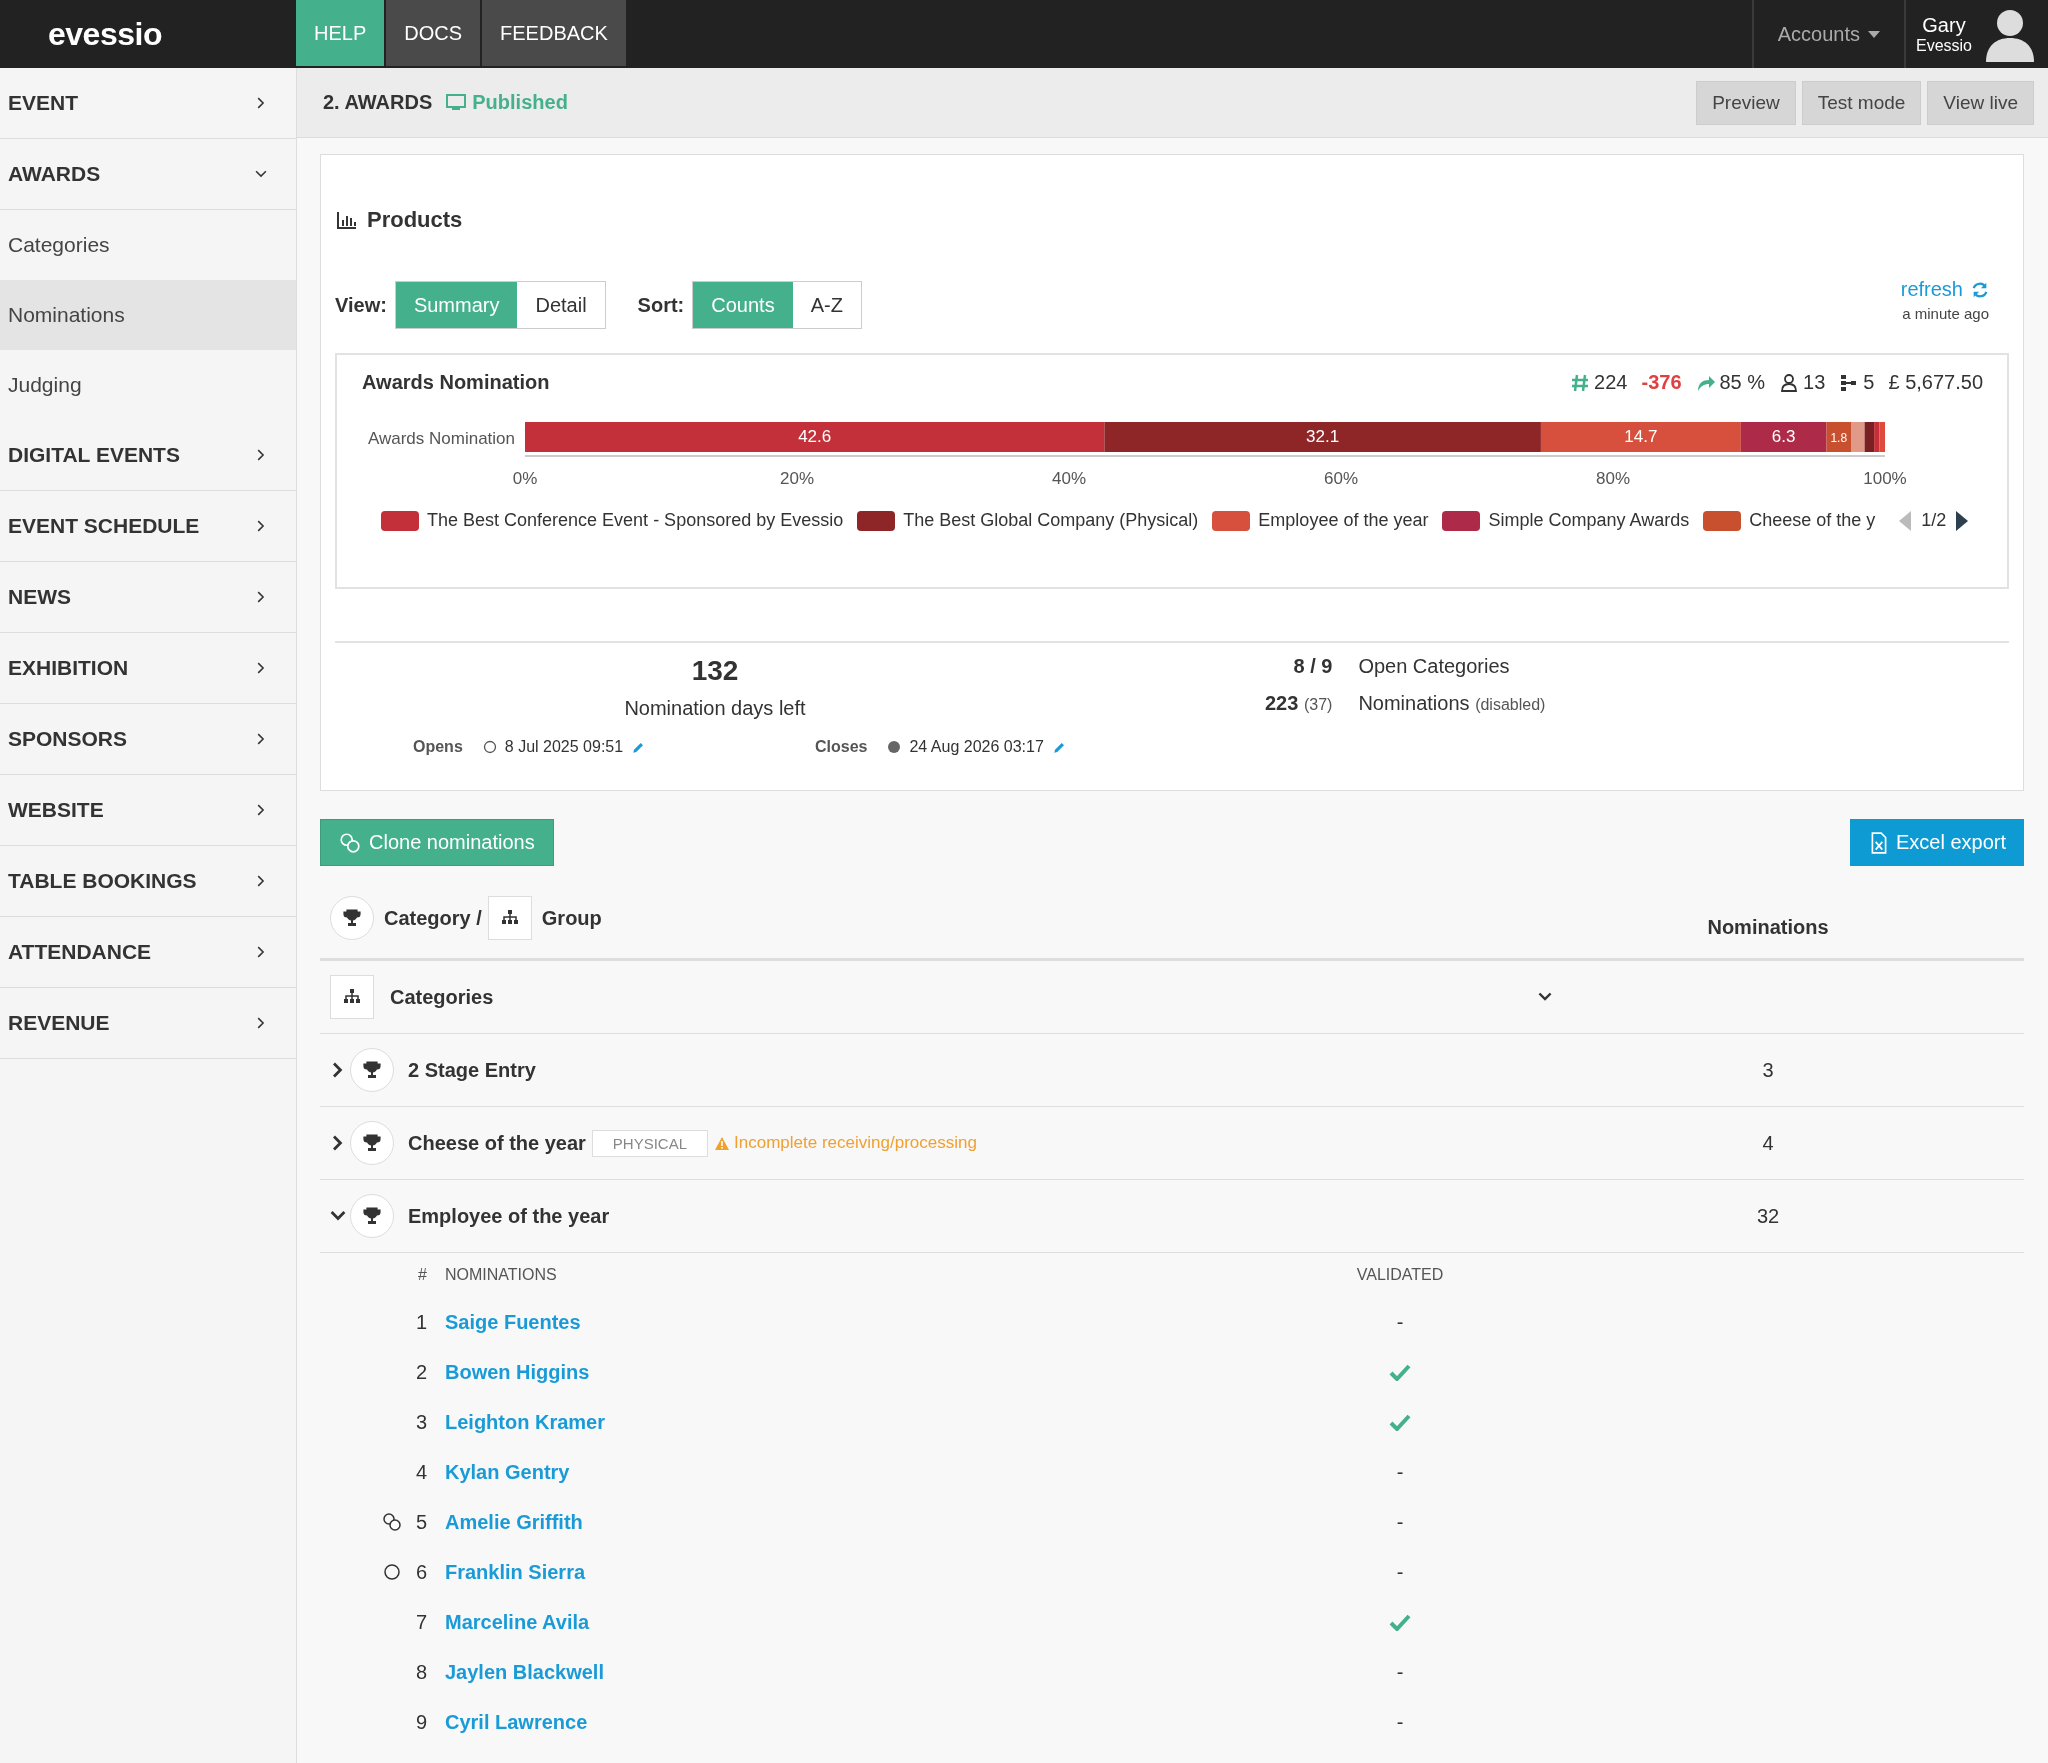 Image resolution: width=2048 pixels, height=1763 pixels. What do you see at coordinates (347, 220) in the screenshot?
I see `bar-chart-icon` at bounding box center [347, 220].